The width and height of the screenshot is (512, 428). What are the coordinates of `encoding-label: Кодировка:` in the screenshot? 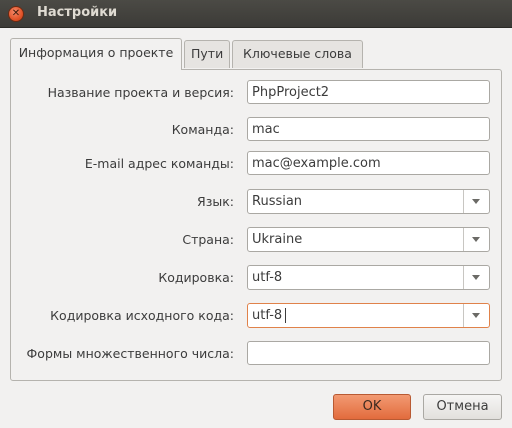 It's located at (196, 277).